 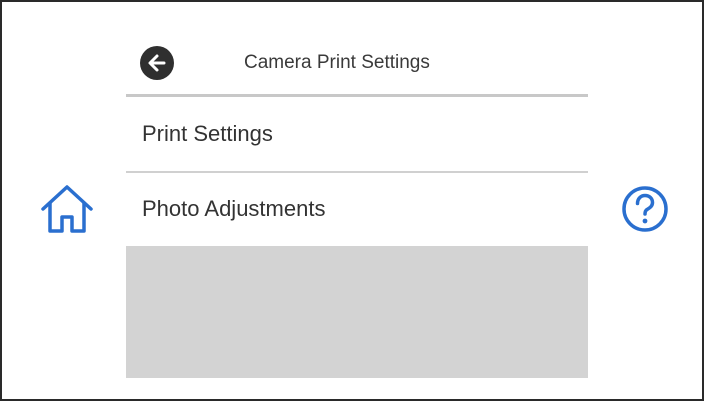 What do you see at coordinates (234, 208) in the screenshot?
I see `menu-item-label: Photo Adjustments` at bounding box center [234, 208].